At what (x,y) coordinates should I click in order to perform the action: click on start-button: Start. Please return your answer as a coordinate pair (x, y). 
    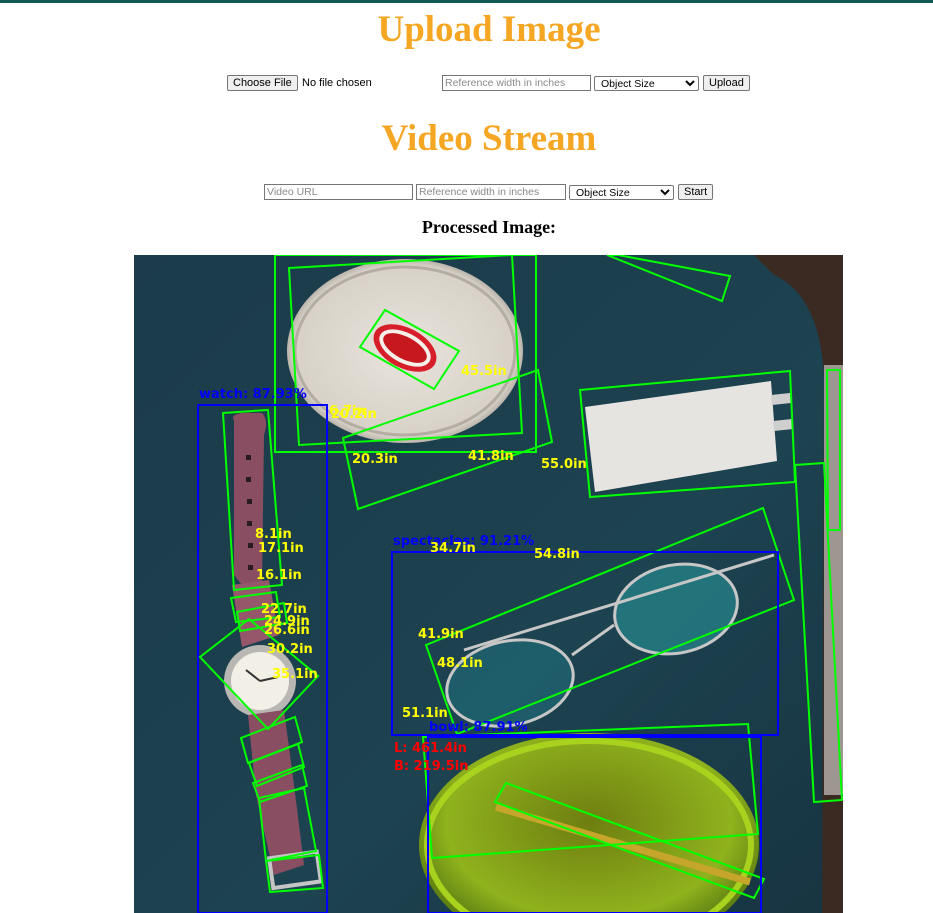
    Looking at the image, I should click on (696, 192).